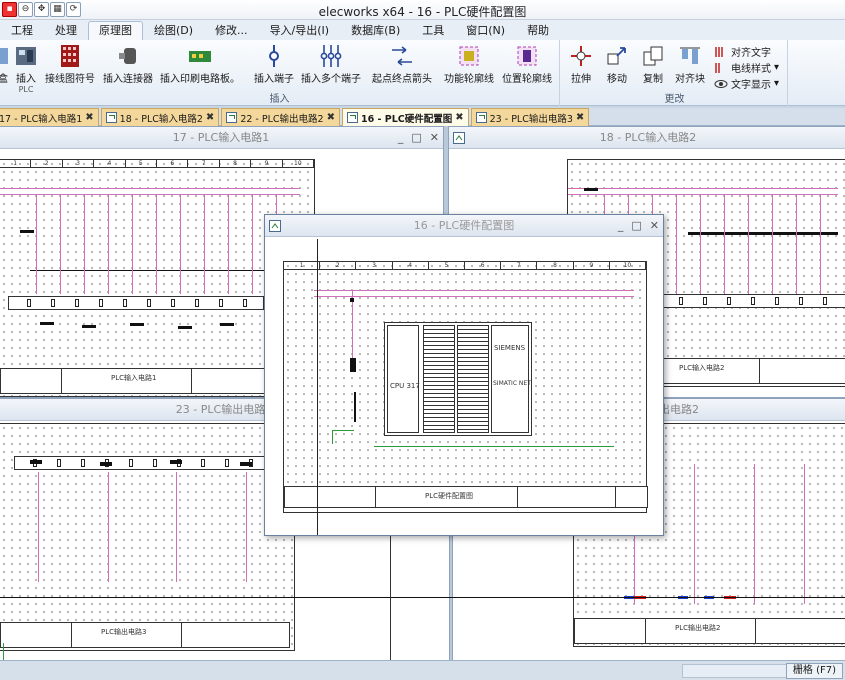 The width and height of the screenshot is (845, 680). What do you see at coordinates (200, 56) in the screenshot?
I see `pcb-icon` at bounding box center [200, 56].